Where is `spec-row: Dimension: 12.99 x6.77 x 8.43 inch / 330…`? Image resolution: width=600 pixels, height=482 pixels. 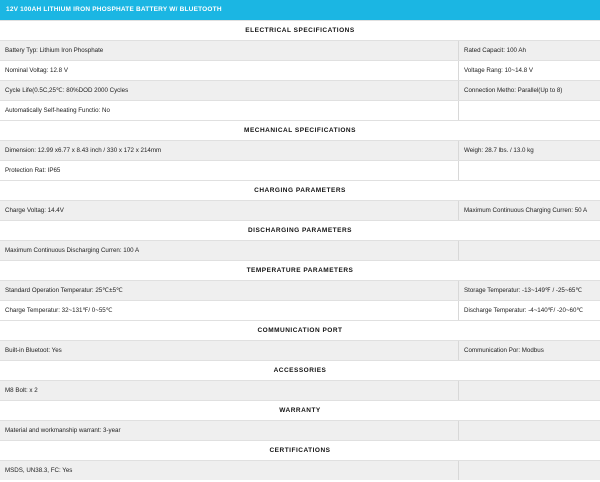
spec-row: Dimension: 12.99 x6.77 x 8.43 inch / 330… is located at coordinates (300, 150).